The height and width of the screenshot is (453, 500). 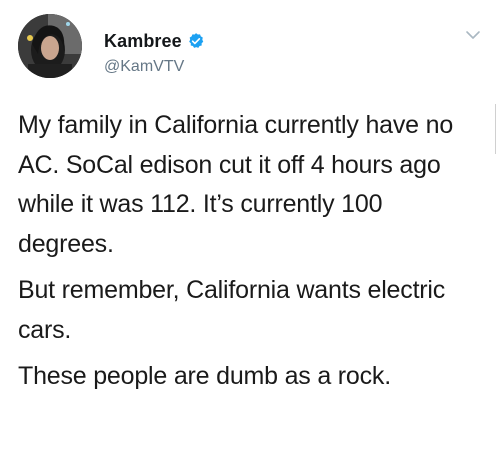 I want to click on chevron-down-icon, so click(x=473, y=35).